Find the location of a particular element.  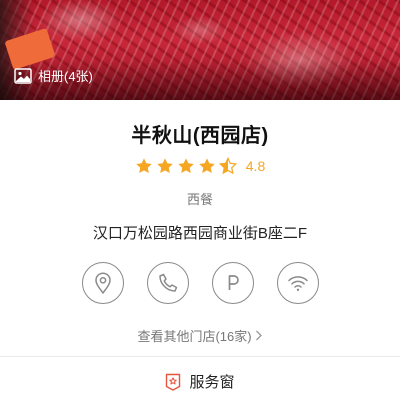

service-window-button: 服务窗 is located at coordinates (200, 381).